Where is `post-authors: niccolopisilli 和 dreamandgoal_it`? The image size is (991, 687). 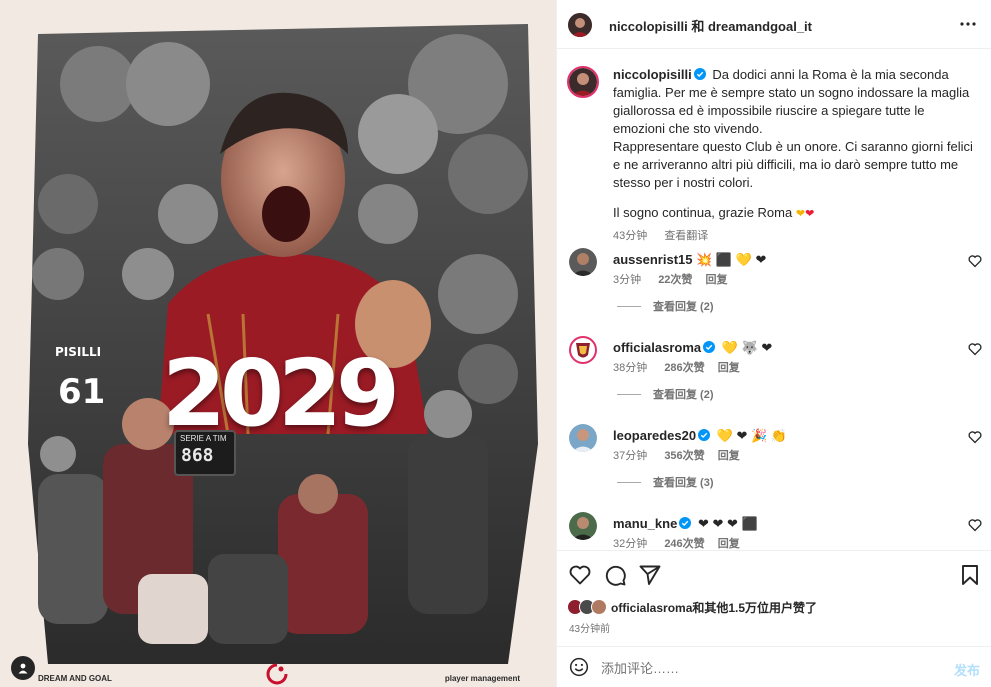
post-authors: niccolopisilli 和 dreamandgoal_it is located at coordinates (710, 25).